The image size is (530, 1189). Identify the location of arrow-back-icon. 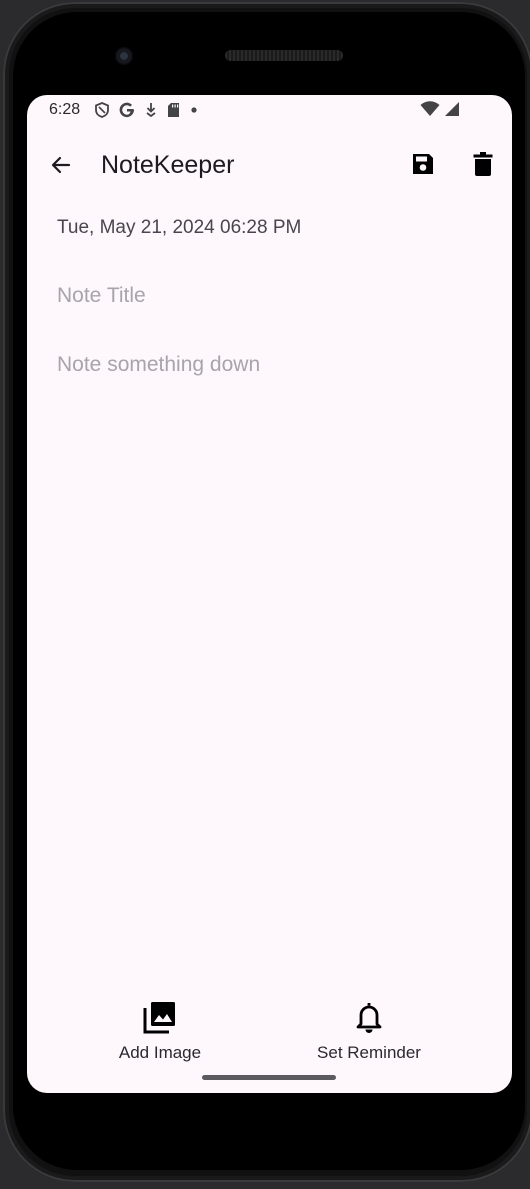
(61, 167).